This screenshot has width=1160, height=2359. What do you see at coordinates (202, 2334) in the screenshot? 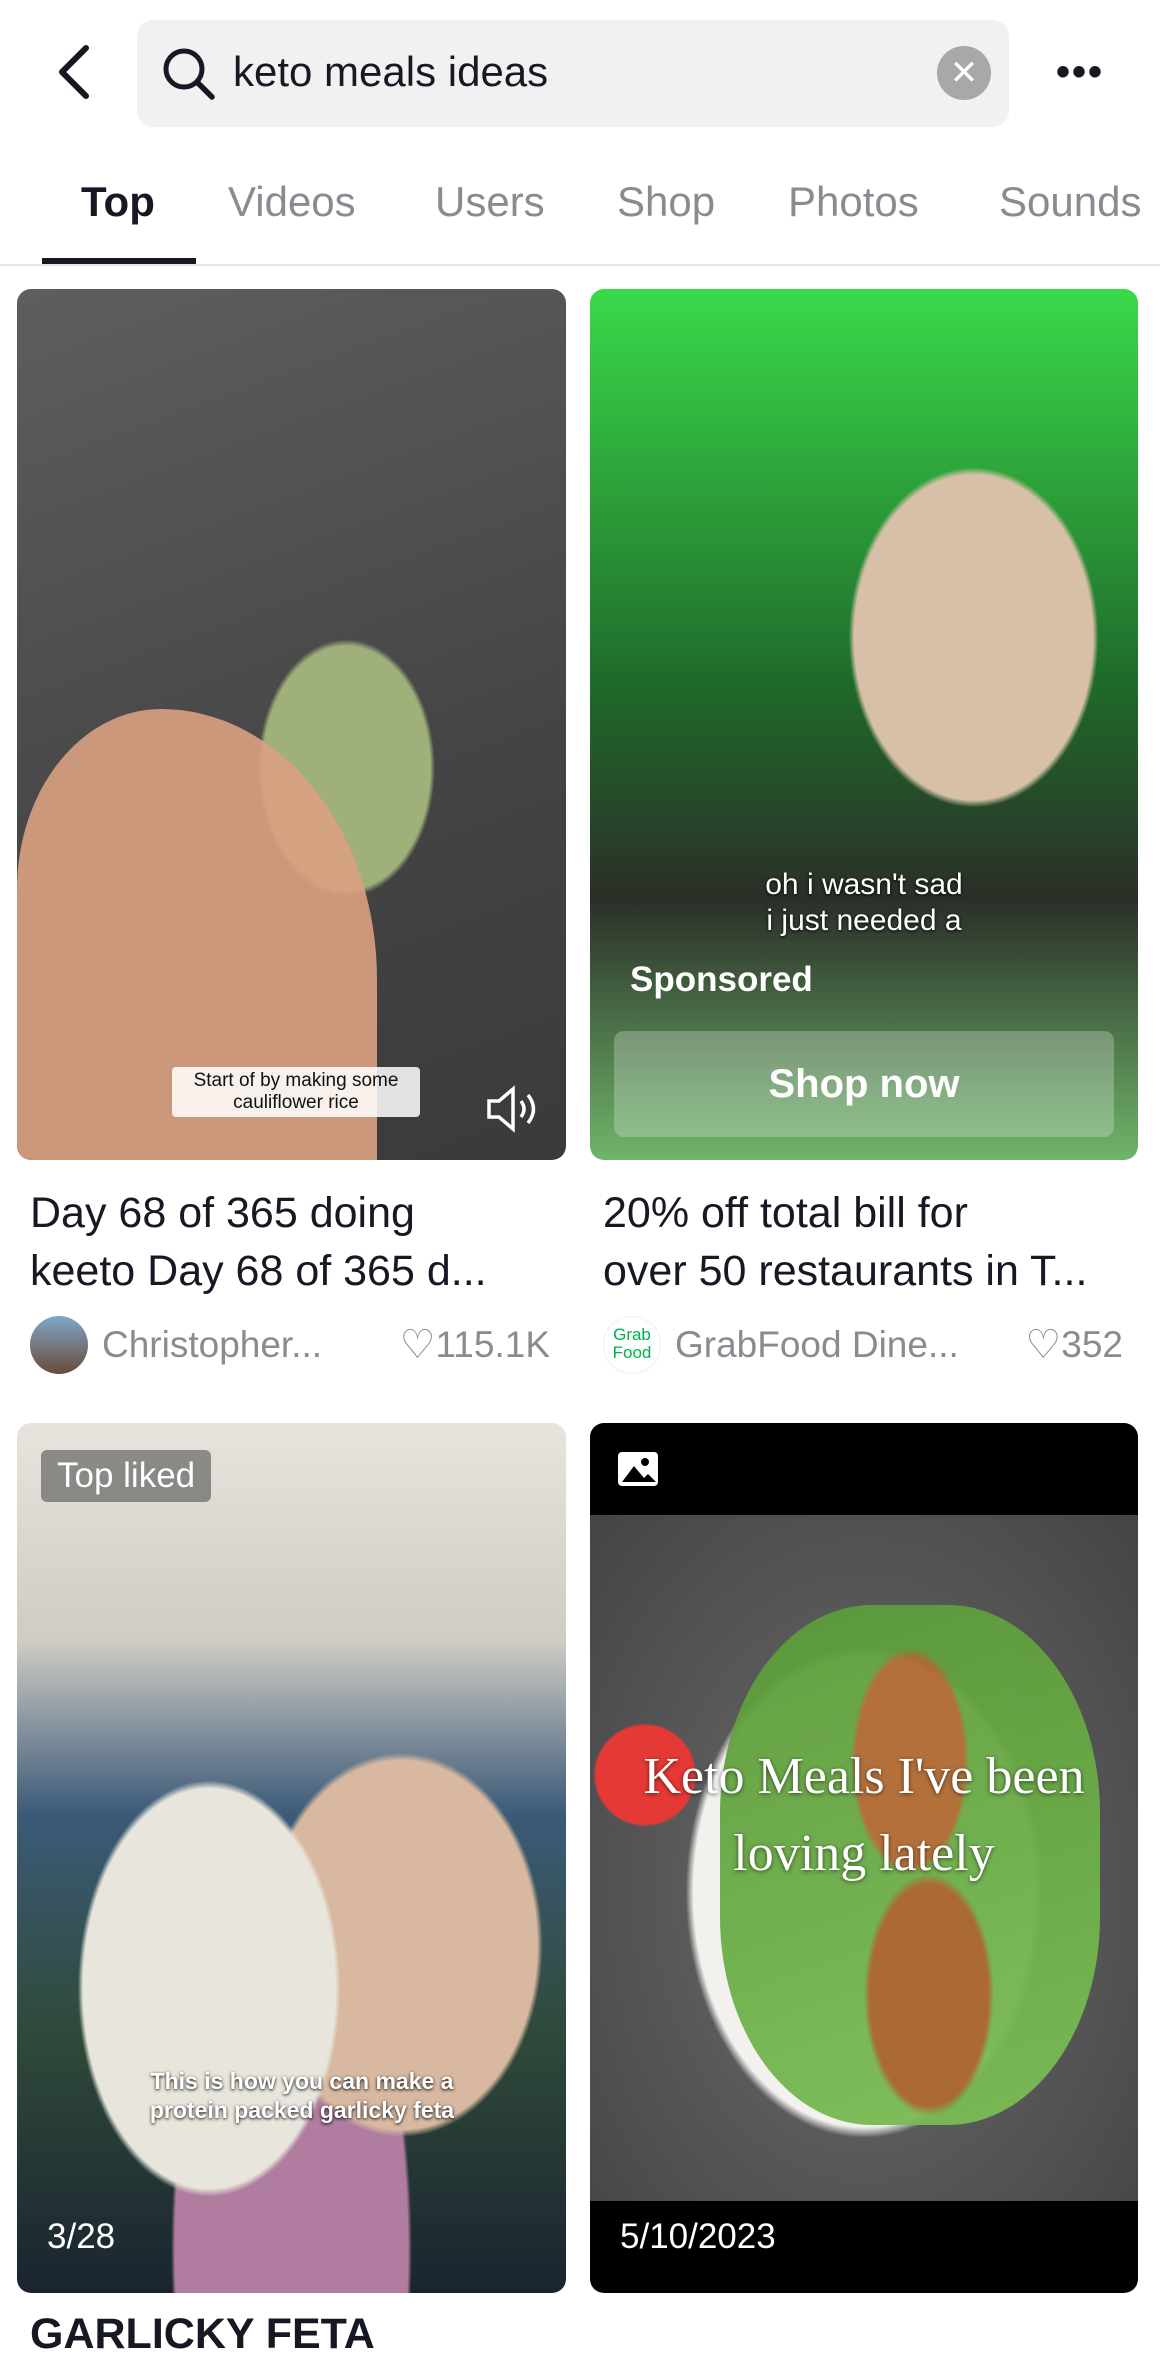
I see `video-title: GARLICKY FETA` at bounding box center [202, 2334].